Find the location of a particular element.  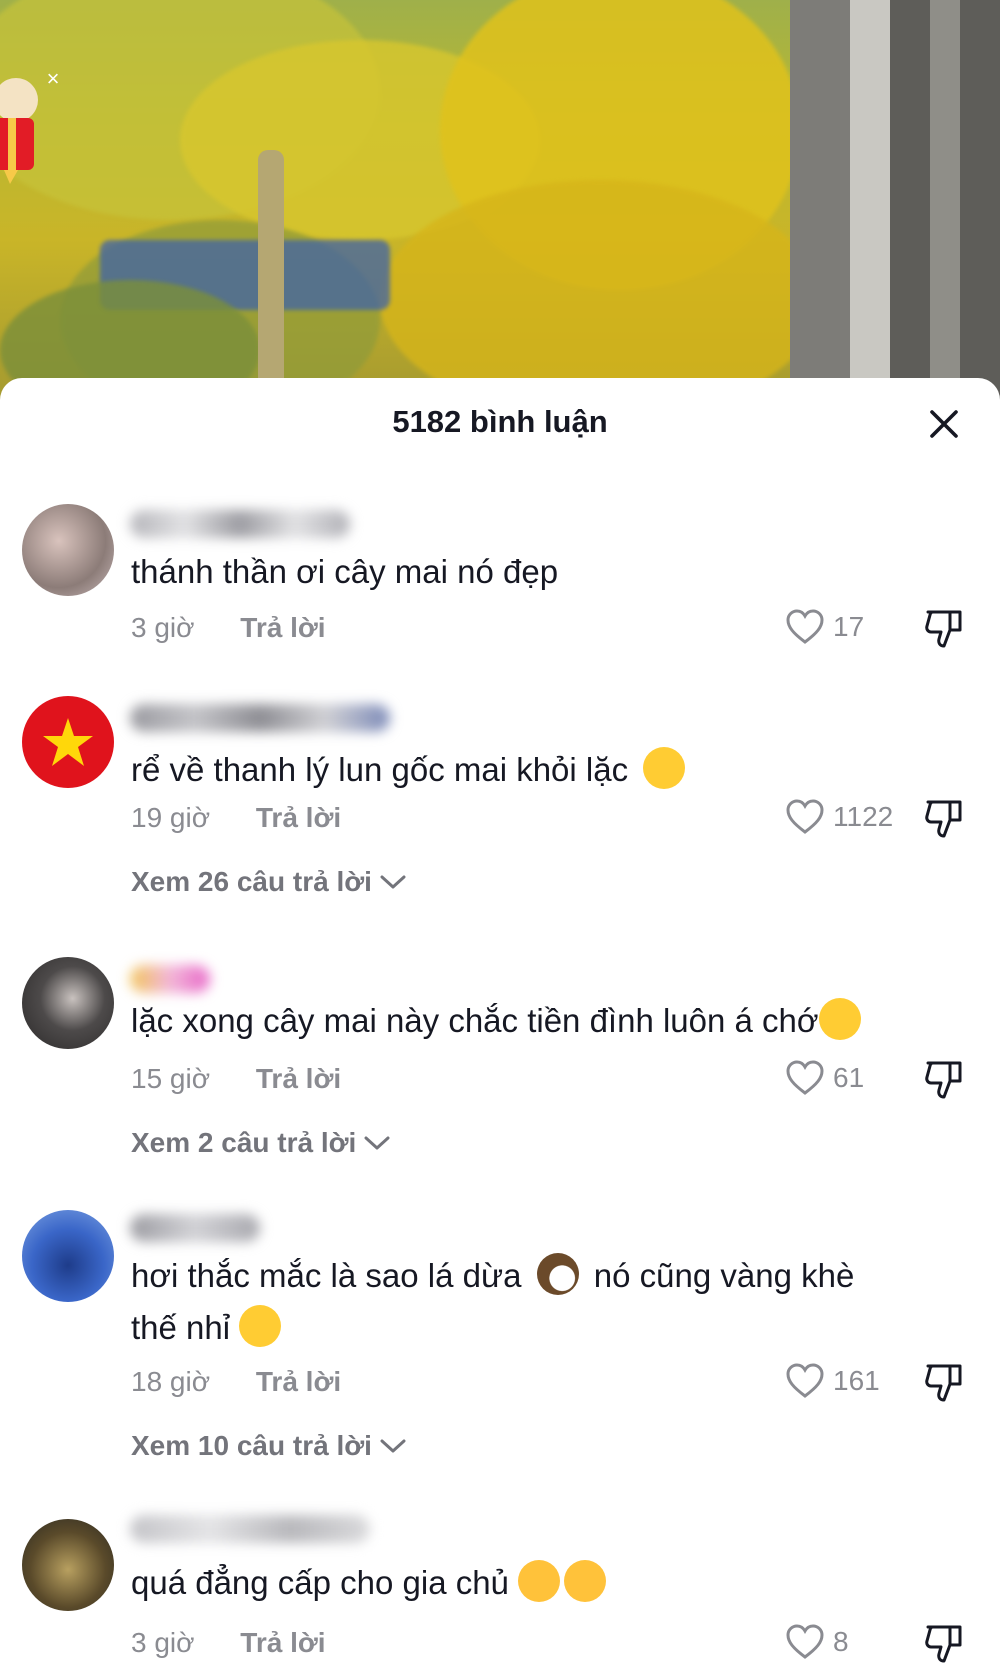

like-button: 8 is located at coordinates (817, 1642).